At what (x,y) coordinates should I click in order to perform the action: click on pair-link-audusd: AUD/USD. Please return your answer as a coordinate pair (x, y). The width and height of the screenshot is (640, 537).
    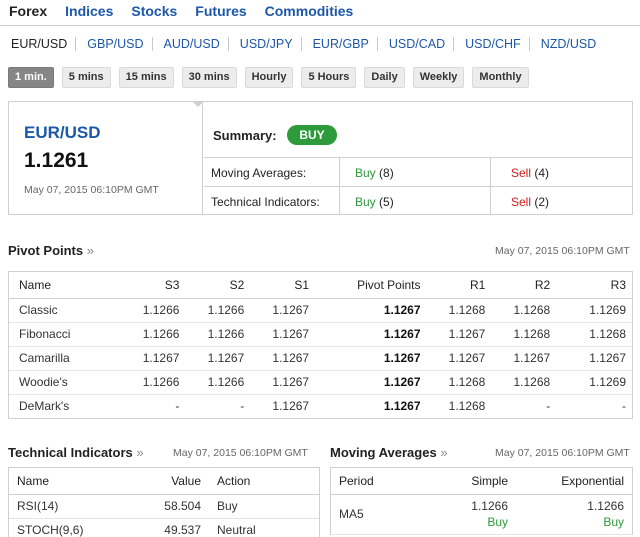
    Looking at the image, I should click on (189, 44).